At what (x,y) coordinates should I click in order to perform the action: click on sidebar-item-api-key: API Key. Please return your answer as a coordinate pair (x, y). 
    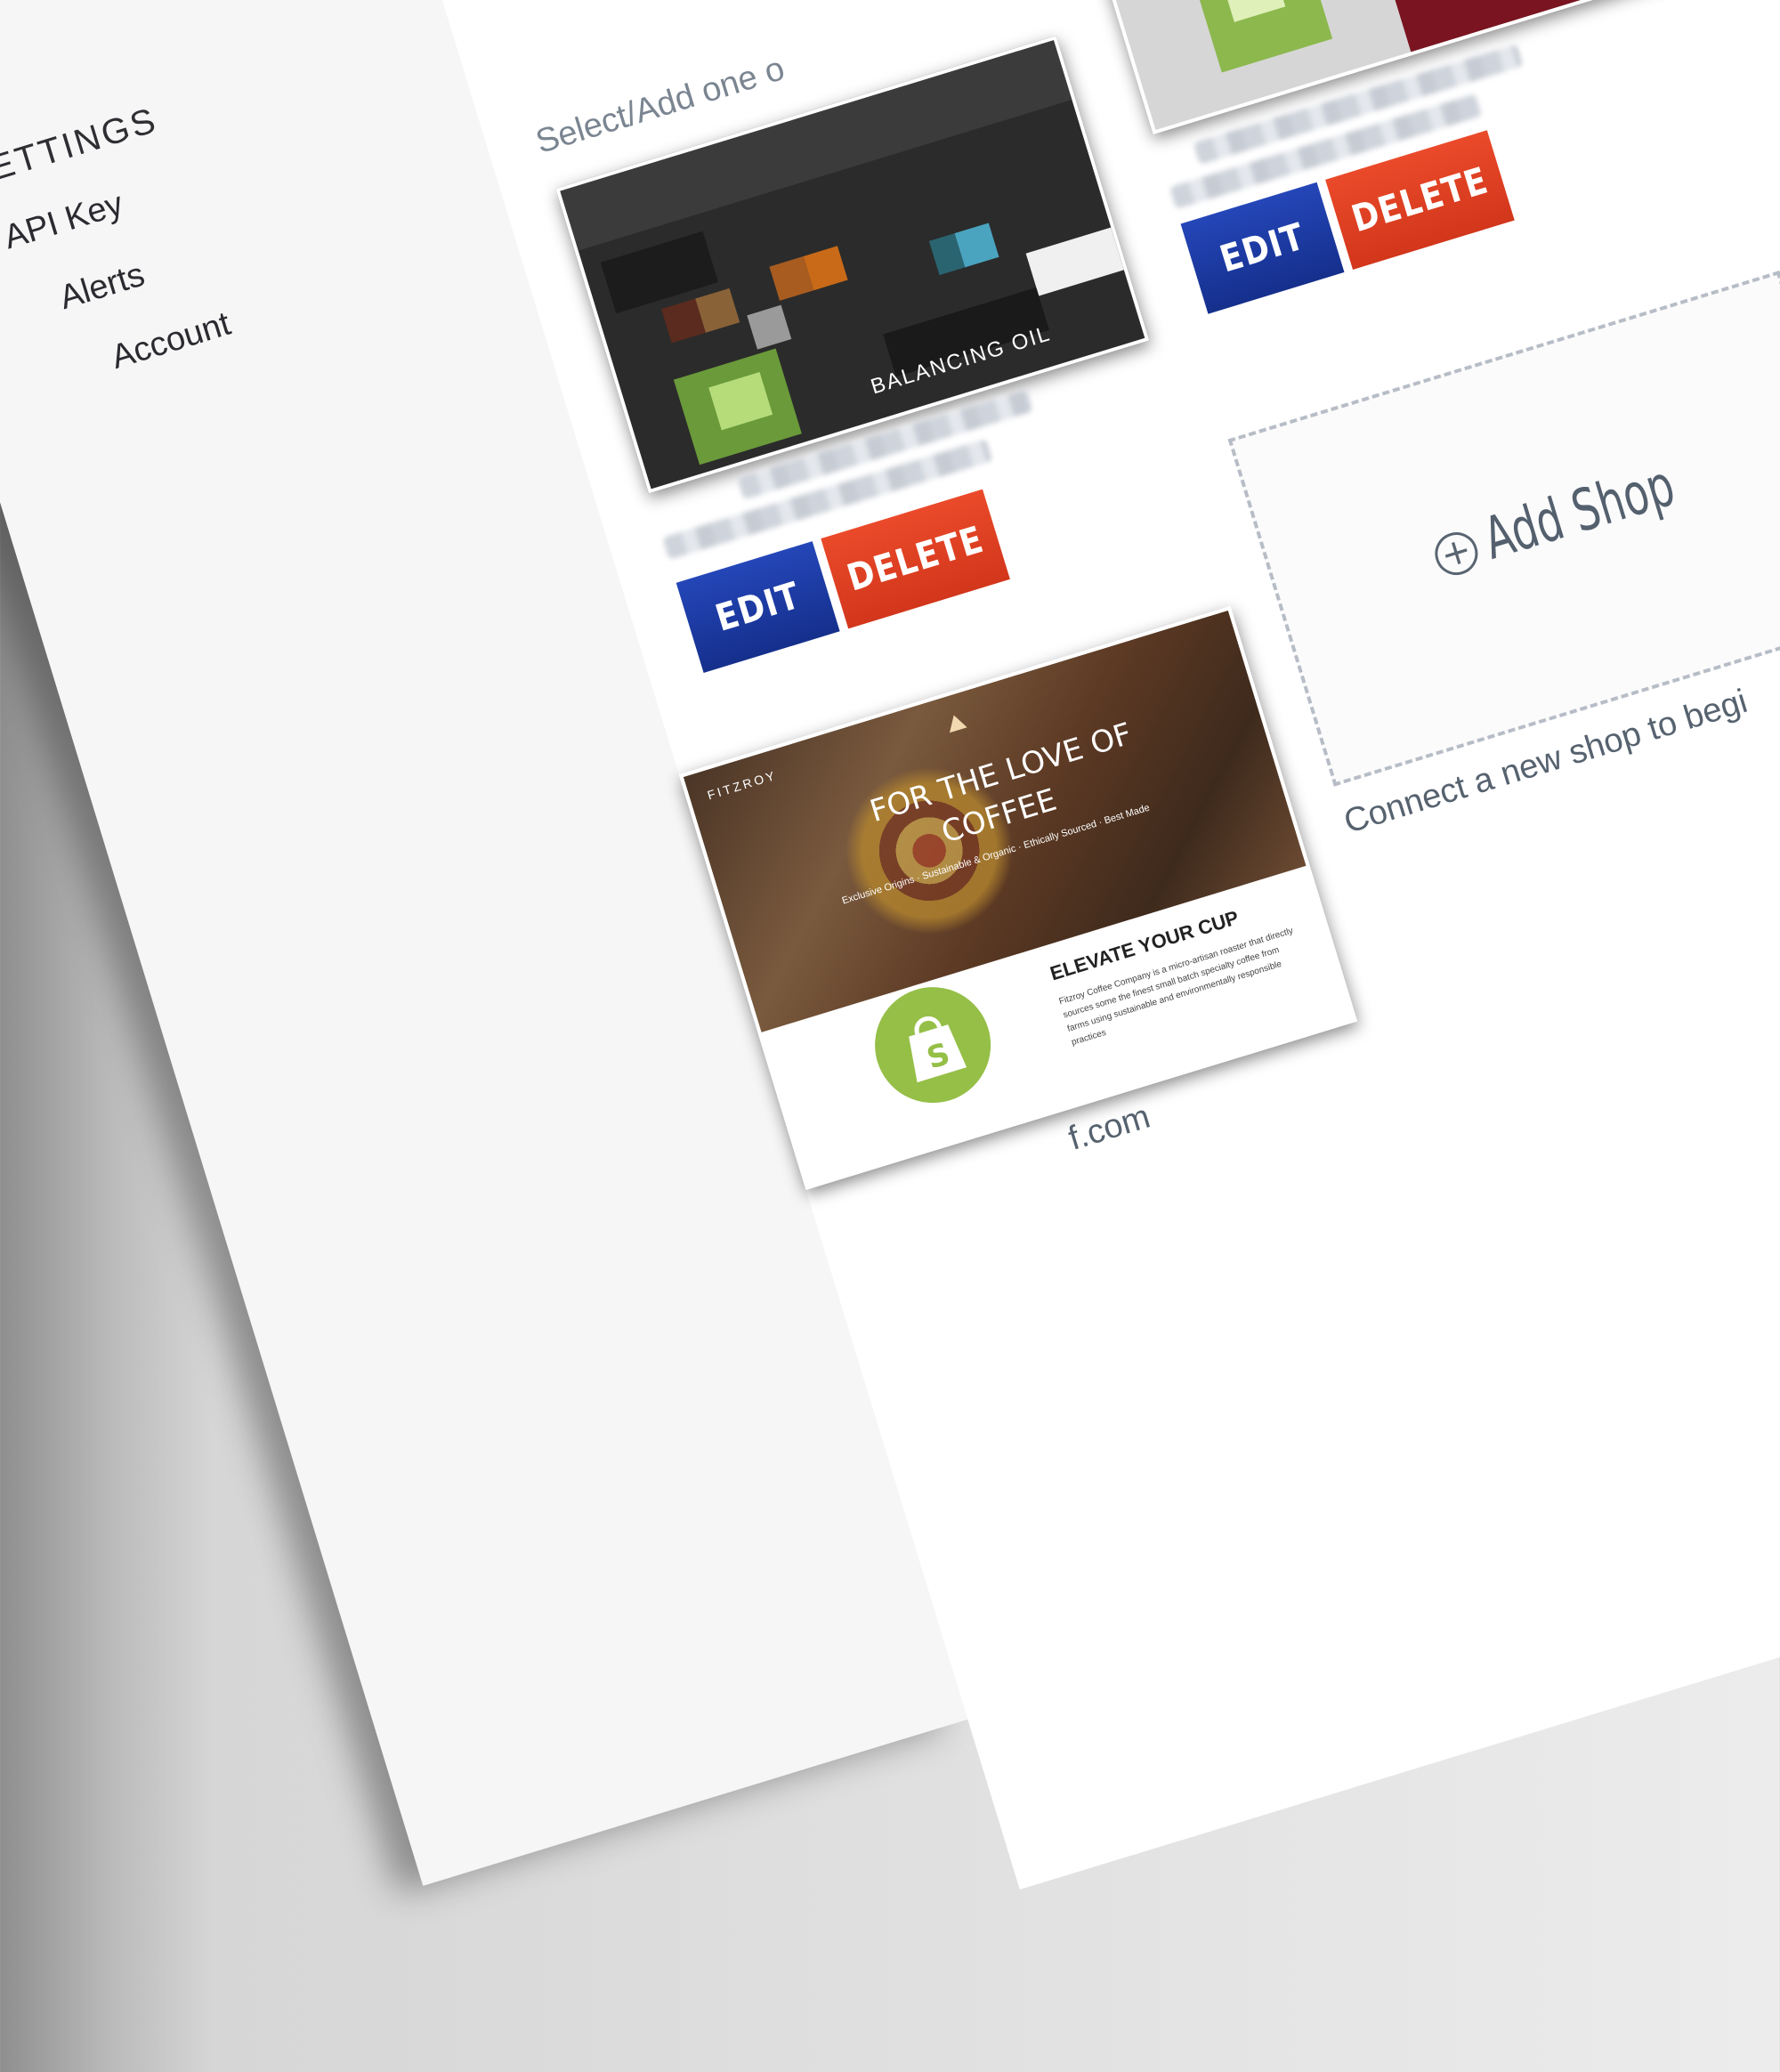
    Looking at the image, I should click on (64, 221).